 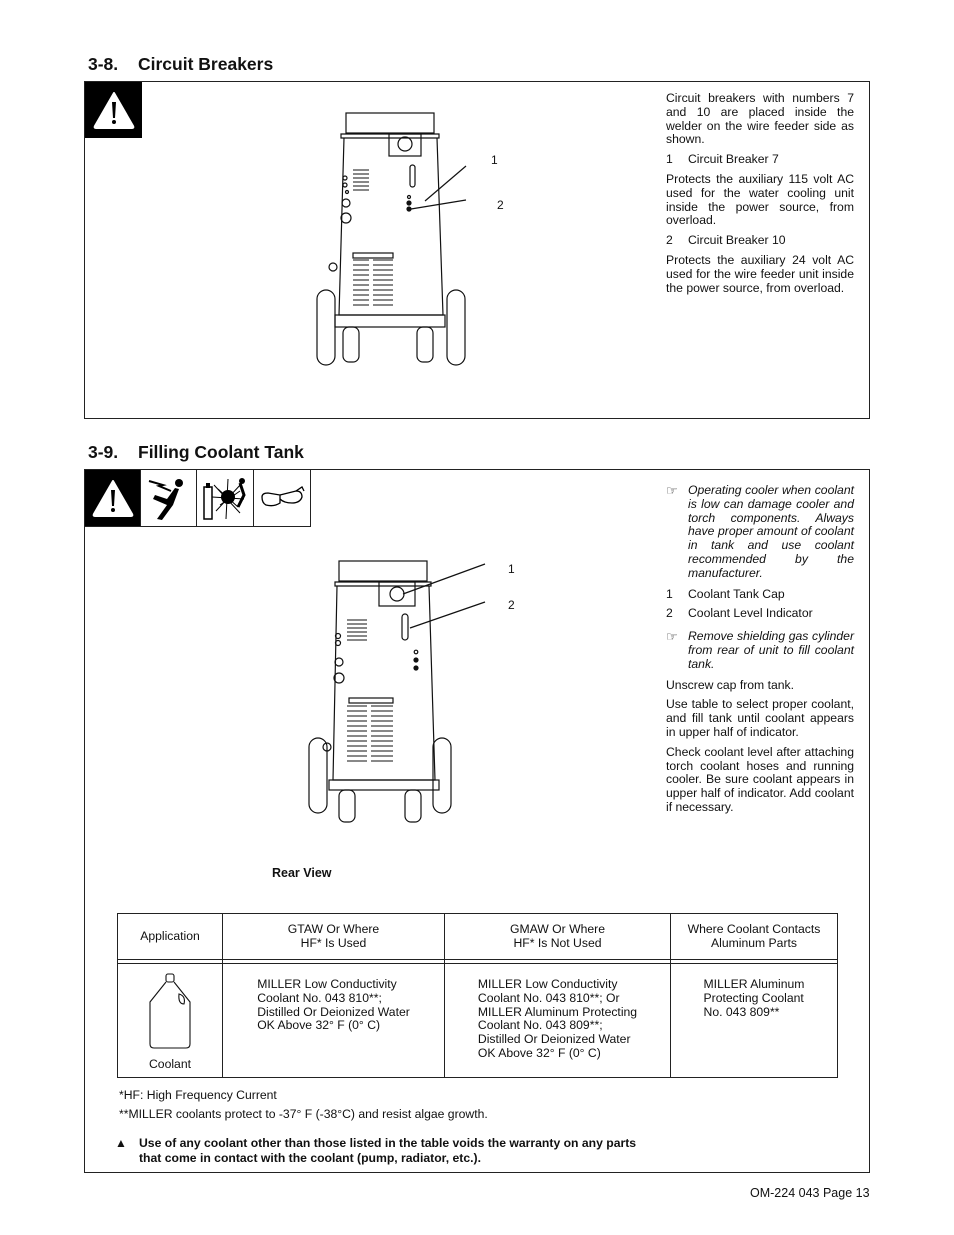 I want to click on section-3-9-heading: 3-9. Filling Coolant Tank, so click(x=196, y=452).